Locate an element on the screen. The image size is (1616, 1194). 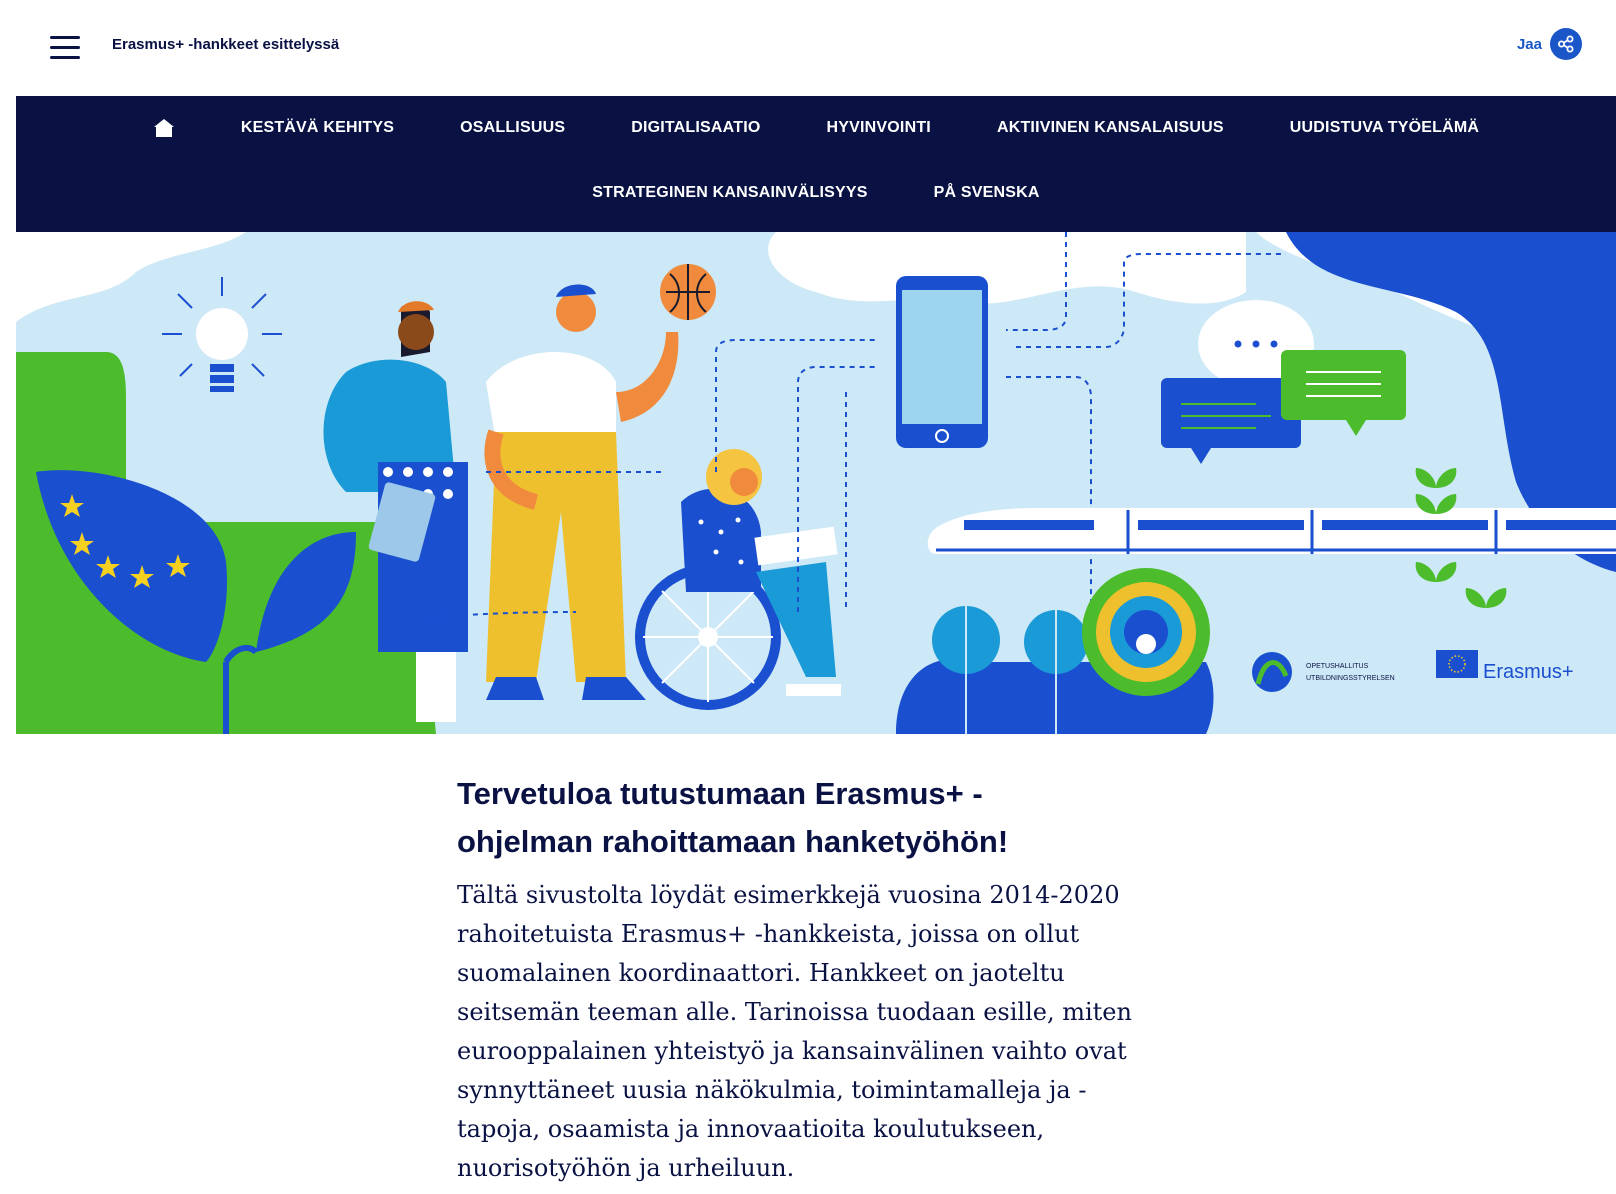
nav-item-uudistuva-tyoelama: UUDISTUVA TYÖELÄMÄ is located at coordinates (1384, 128).